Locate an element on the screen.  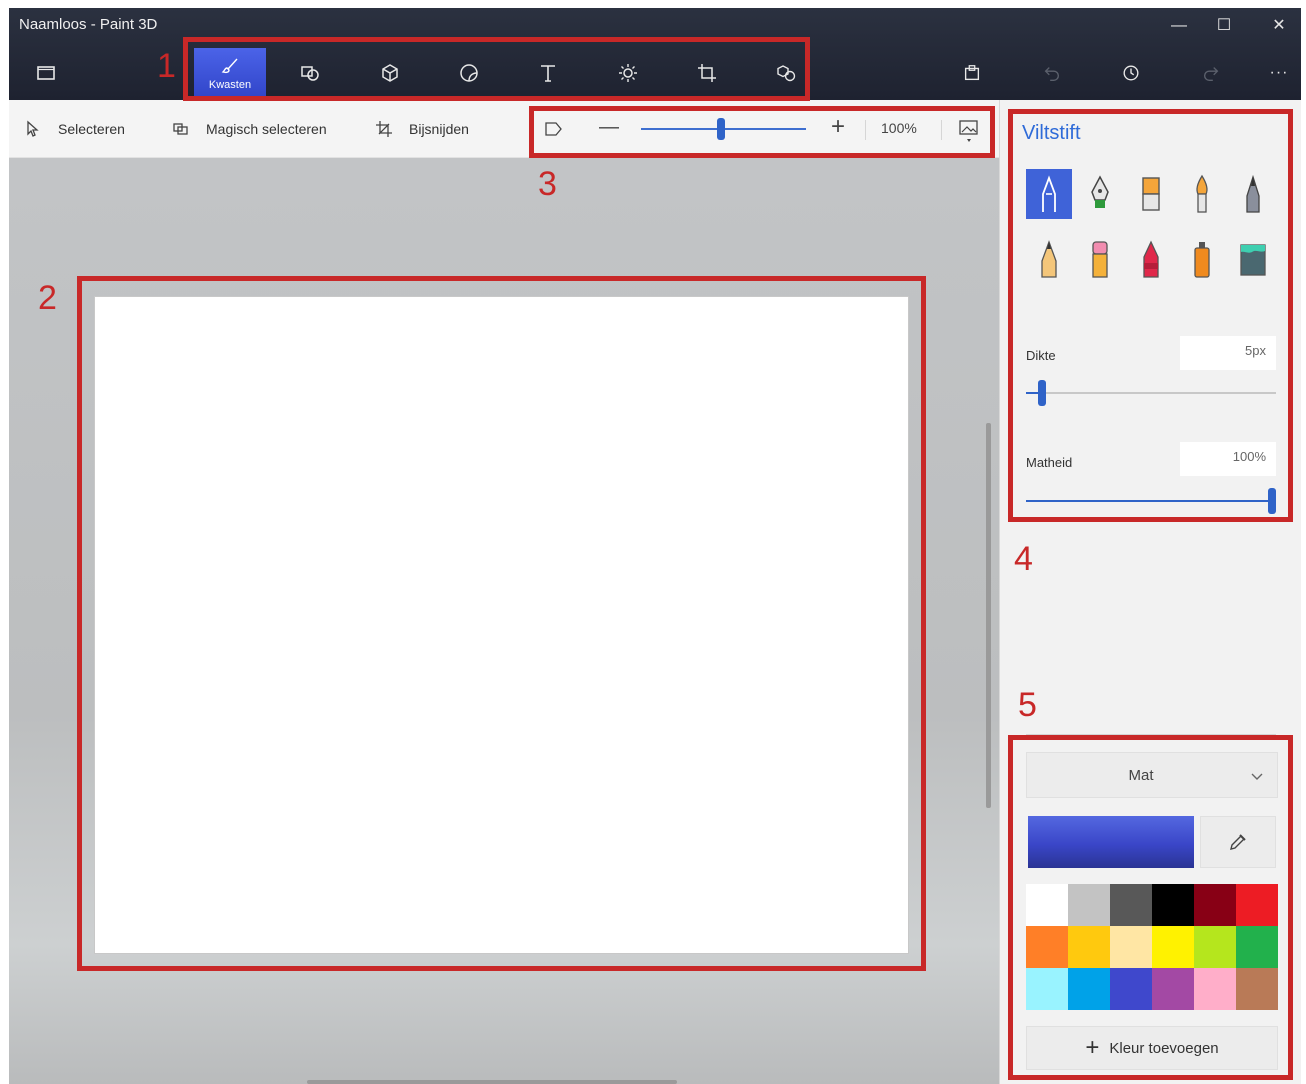
redo-button is located at coordinates (1211, 73).